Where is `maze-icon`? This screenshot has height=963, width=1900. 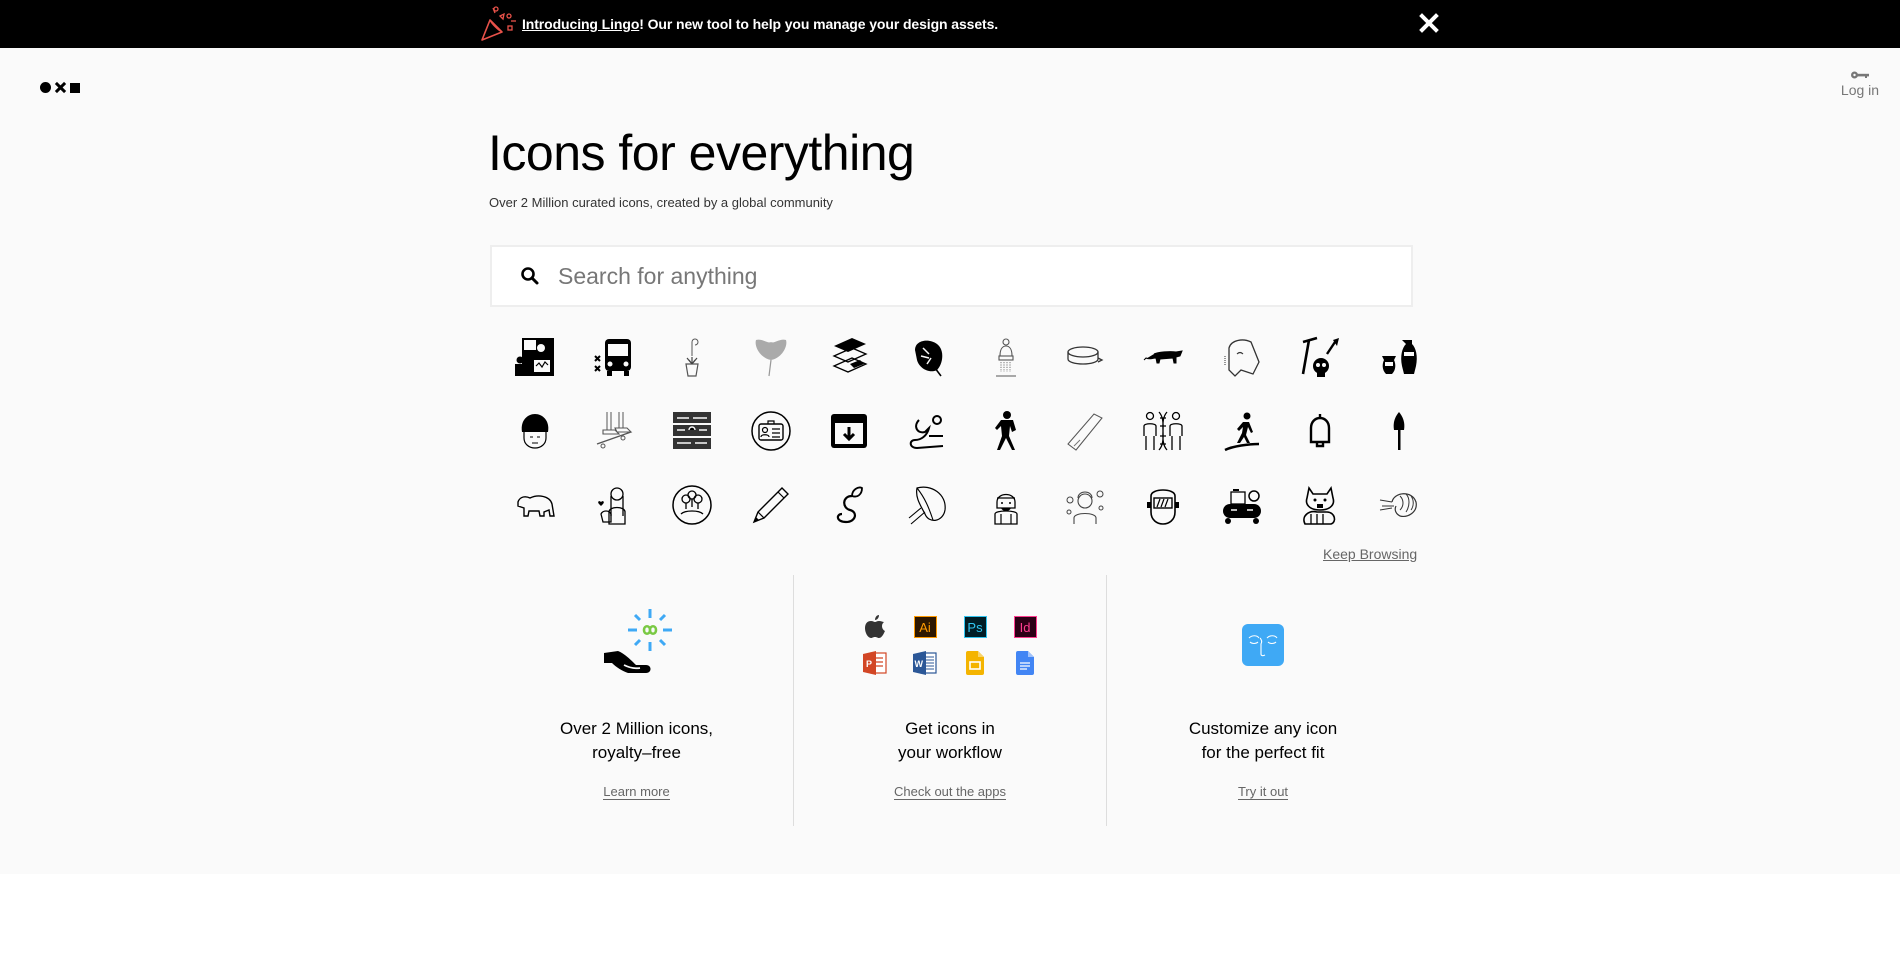
maze-icon is located at coordinates (692, 430).